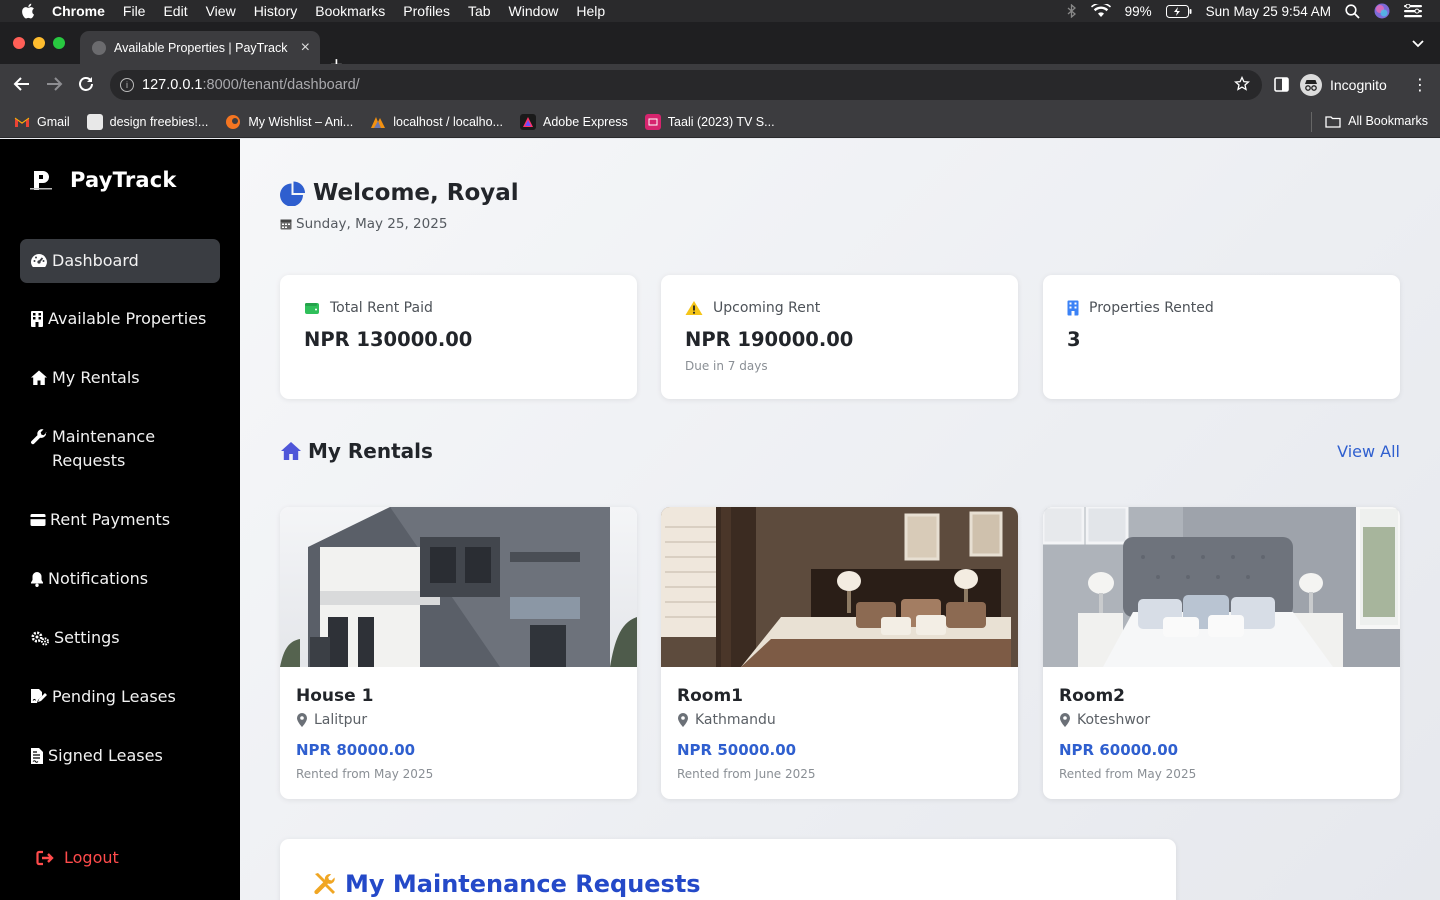 The width and height of the screenshot is (1440, 900). I want to click on window-zoom-button, so click(59, 43).